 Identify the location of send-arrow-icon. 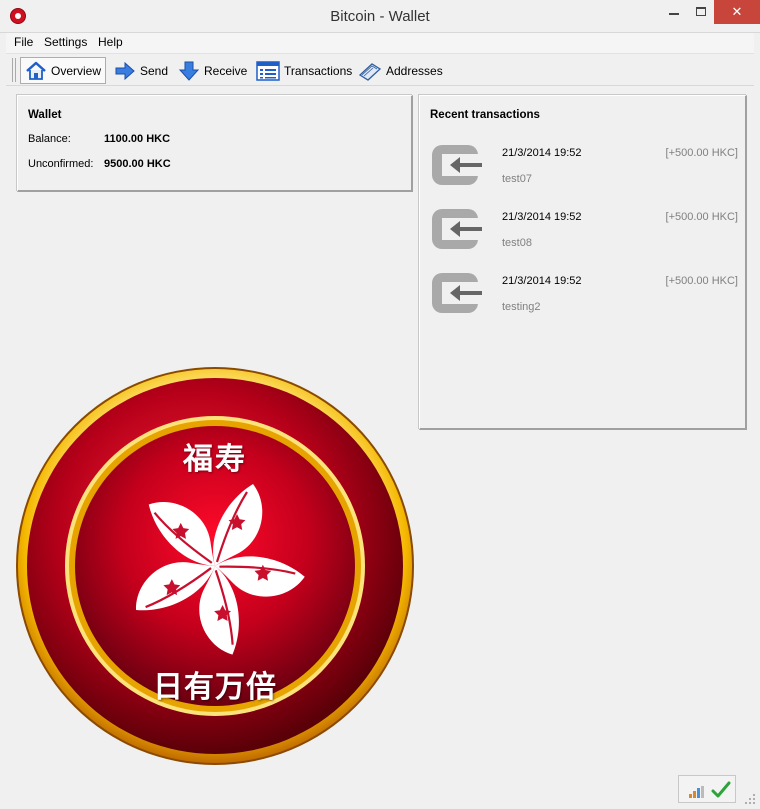
(125, 70).